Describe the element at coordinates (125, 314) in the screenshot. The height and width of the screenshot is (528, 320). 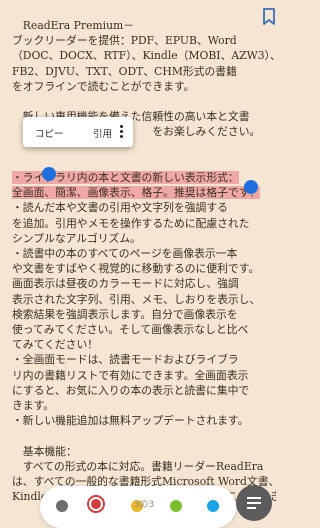
I see `text-line: 検索結果を強調表示します。自分で画像表示を` at that location.